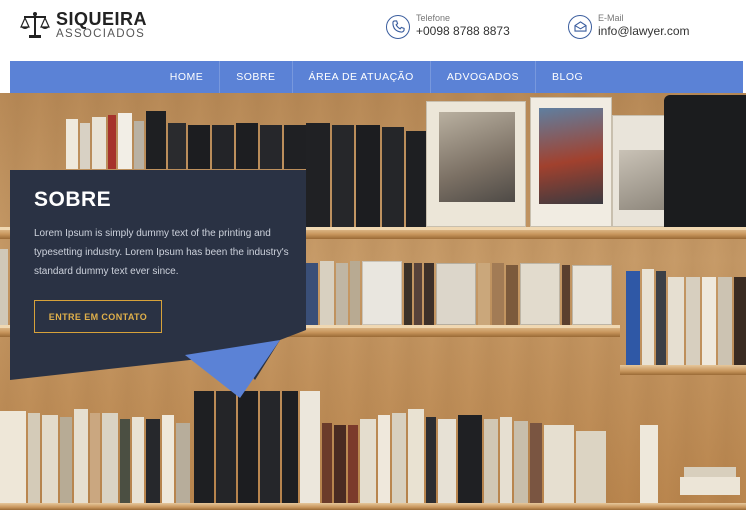  What do you see at coordinates (567, 77) in the screenshot?
I see `nav-item-blog: BLOG` at bounding box center [567, 77].